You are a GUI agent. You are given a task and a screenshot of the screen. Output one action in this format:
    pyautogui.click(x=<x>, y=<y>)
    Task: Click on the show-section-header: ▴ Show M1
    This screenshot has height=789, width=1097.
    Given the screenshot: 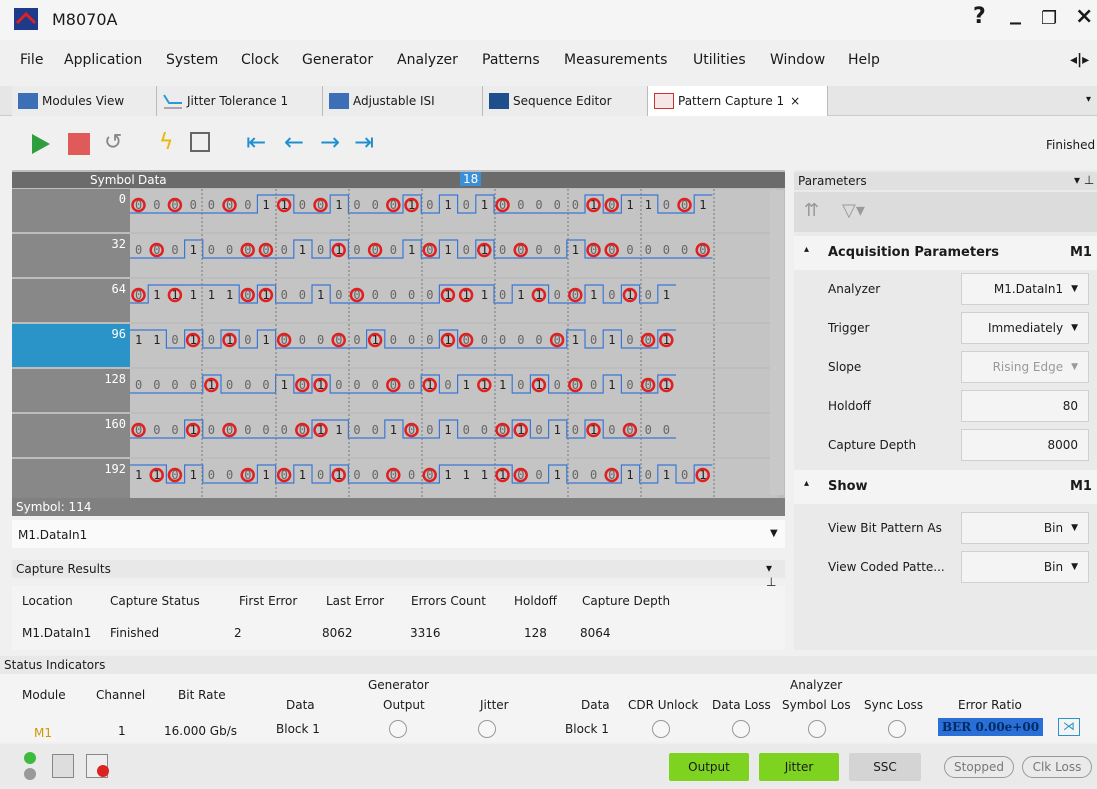 What is the action you would take?
    pyautogui.click(x=945, y=487)
    